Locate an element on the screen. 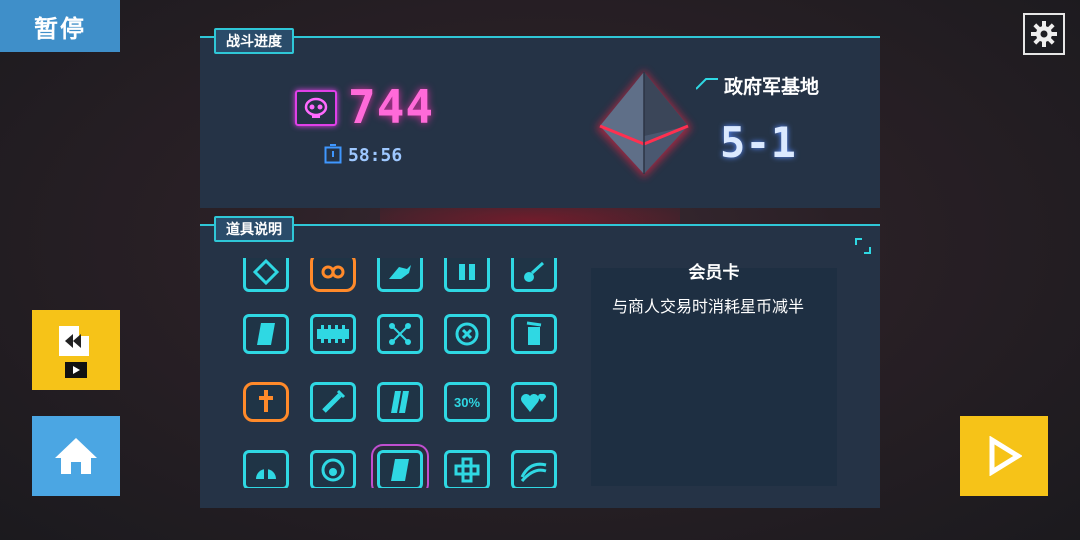  items-tab: 道具说明 is located at coordinates (254, 229).